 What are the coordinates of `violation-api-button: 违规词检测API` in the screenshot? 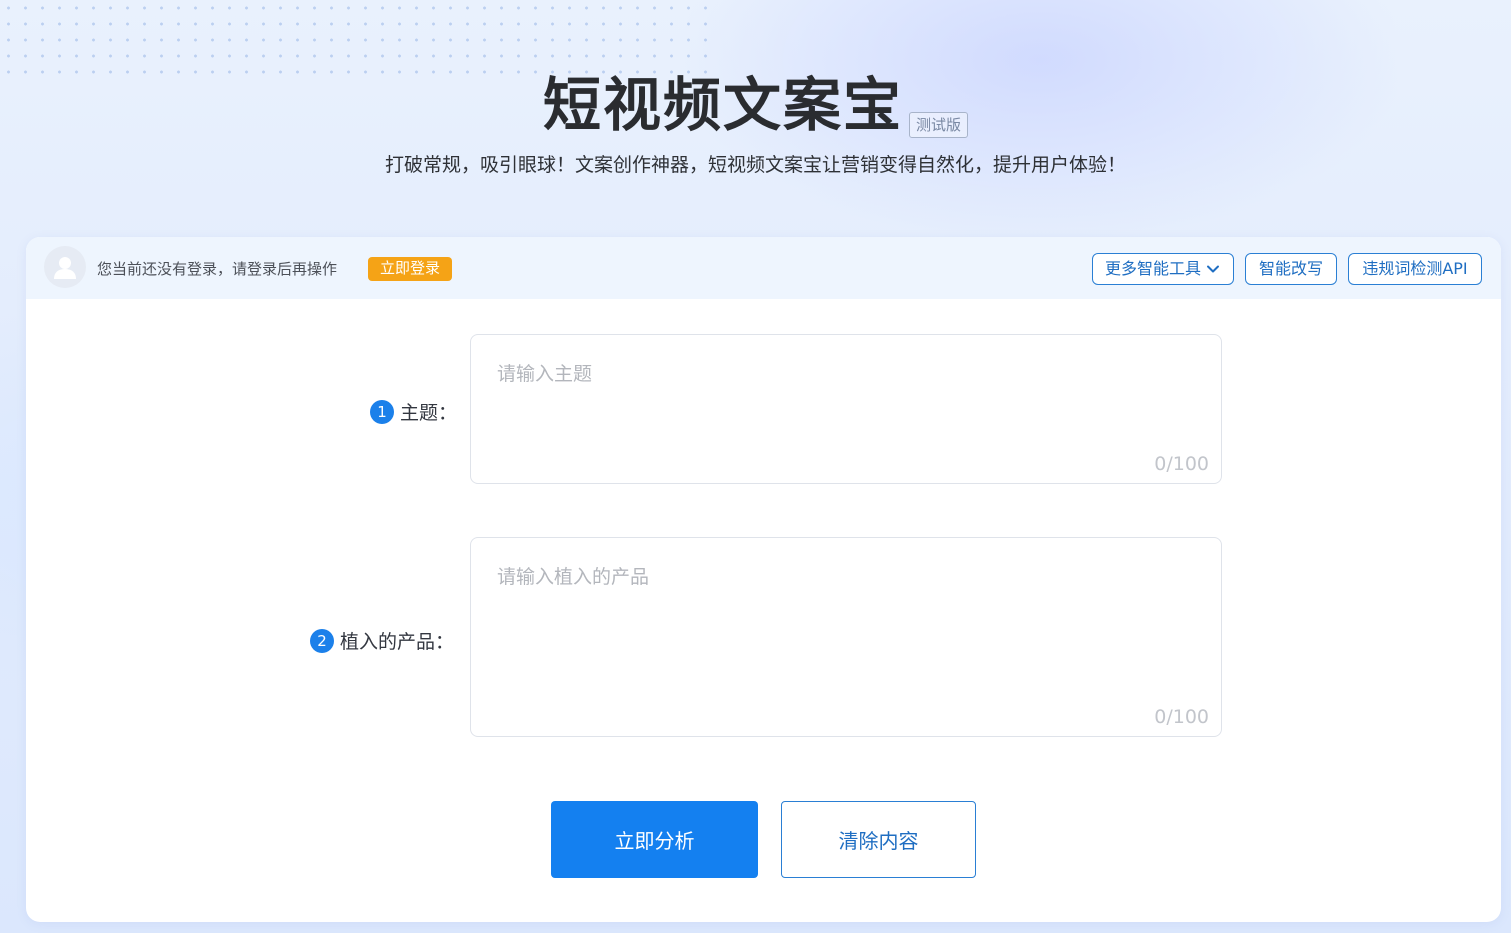 It's located at (1415, 269).